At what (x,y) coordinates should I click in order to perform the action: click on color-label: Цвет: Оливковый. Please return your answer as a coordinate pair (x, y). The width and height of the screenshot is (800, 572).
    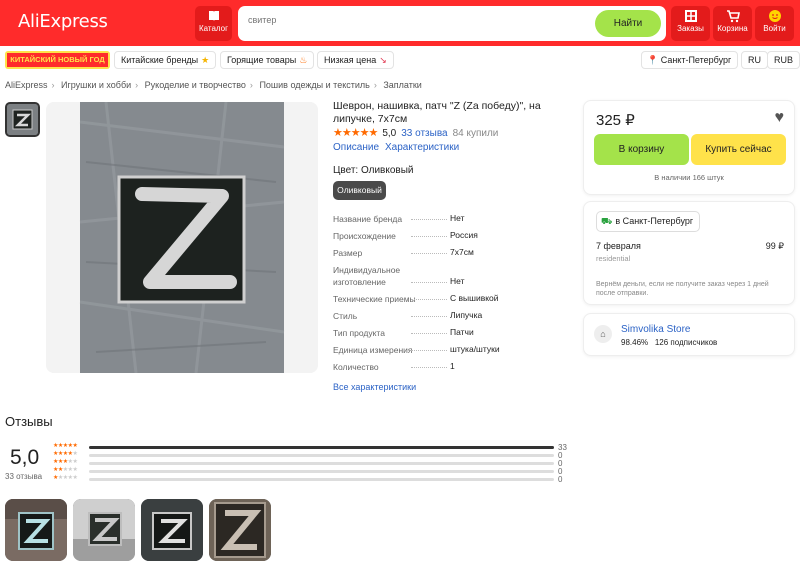
    Looking at the image, I should click on (373, 170).